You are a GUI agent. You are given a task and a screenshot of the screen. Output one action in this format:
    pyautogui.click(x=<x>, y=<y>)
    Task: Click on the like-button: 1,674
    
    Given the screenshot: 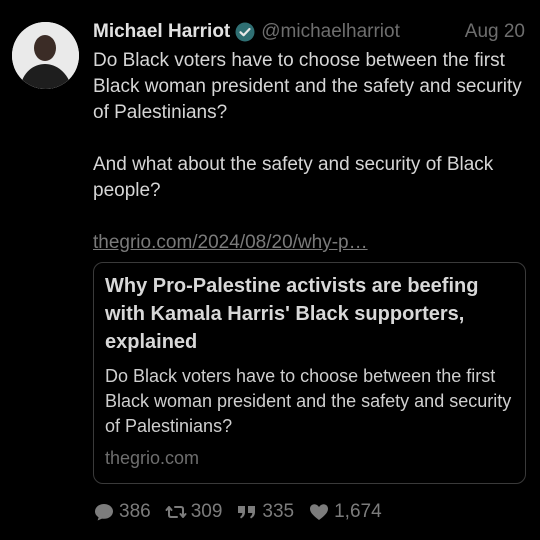 What is the action you would take?
    pyautogui.click(x=345, y=512)
    